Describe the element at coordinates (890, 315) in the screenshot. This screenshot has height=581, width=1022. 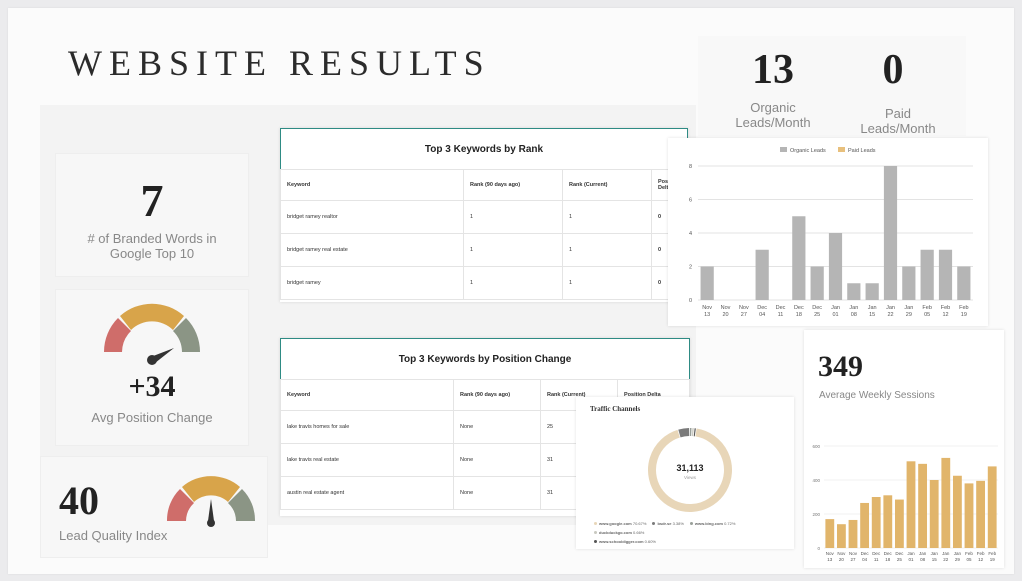
I see `x-tick-label: 22` at that location.